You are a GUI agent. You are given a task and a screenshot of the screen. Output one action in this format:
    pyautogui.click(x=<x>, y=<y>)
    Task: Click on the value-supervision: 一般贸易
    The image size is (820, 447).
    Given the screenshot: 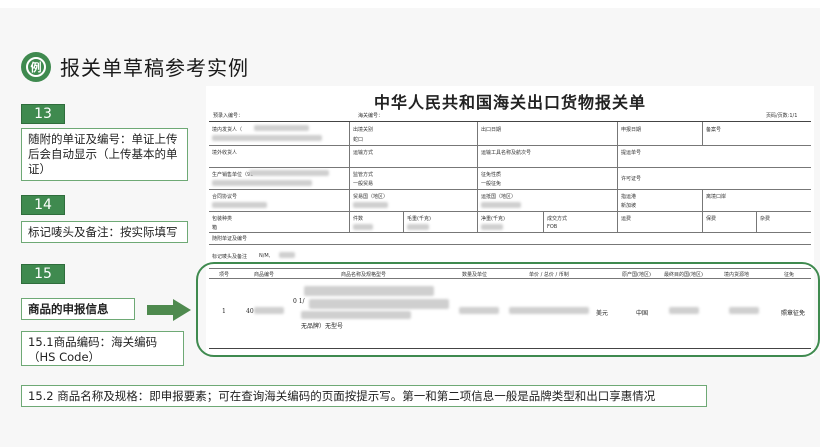 What is the action you would take?
    pyautogui.click(x=363, y=184)
    